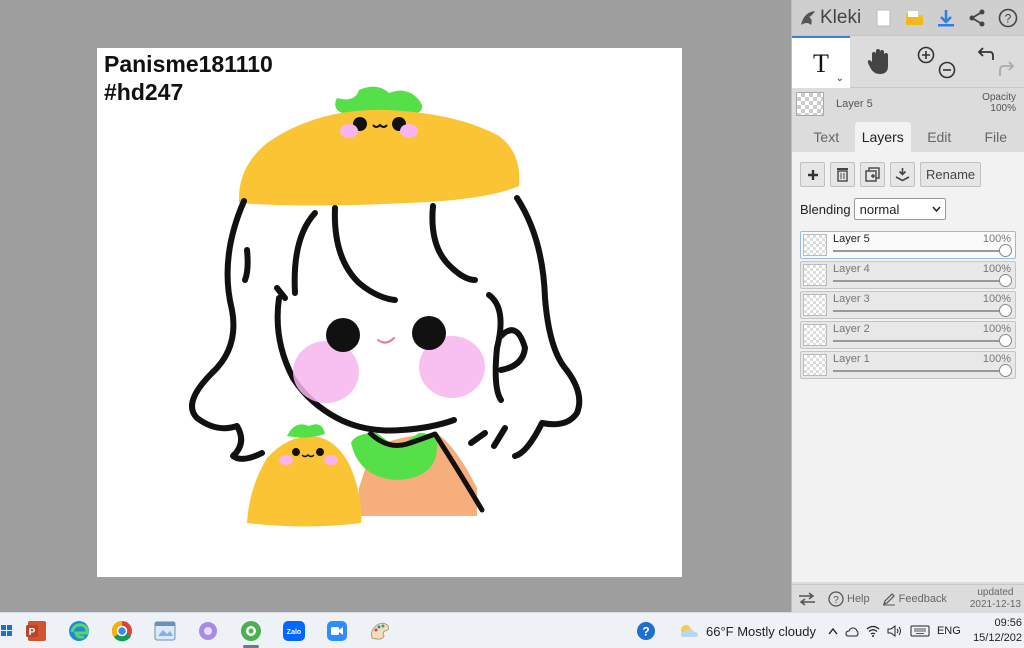 The width and height of the screenshot is (1024, 648). I want to click on layer-name: Layer 1, so click(851, 359).